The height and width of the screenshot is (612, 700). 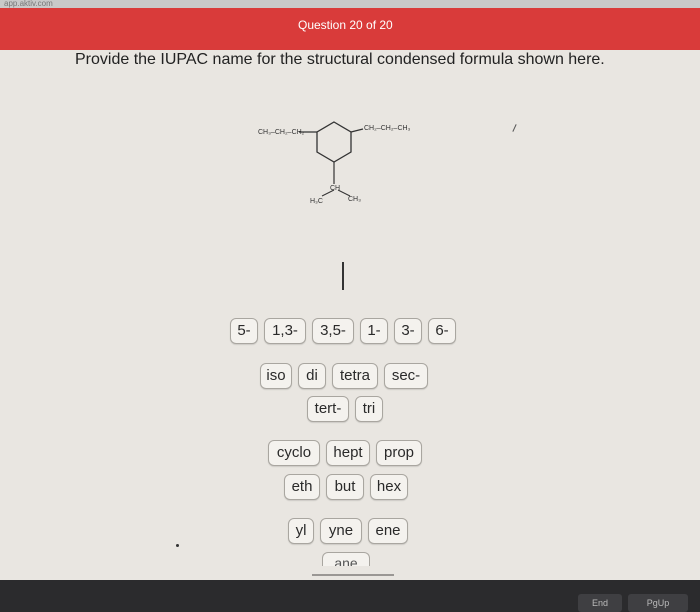 I want to click on tile-root: hept, so click(x=348, y=453).